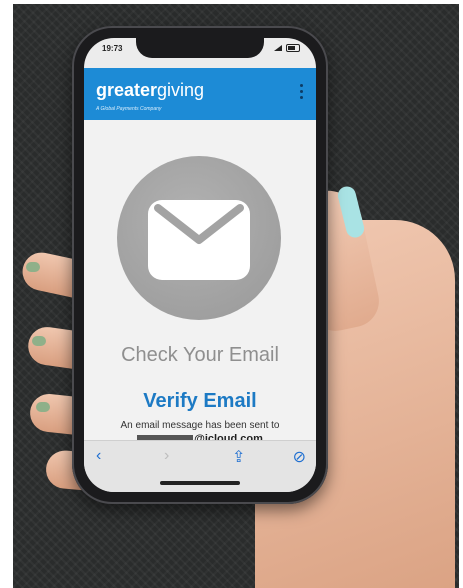 This screenshot has width=463, height=588. I want to click on compass-icon: ⊘, so click(299, 457).